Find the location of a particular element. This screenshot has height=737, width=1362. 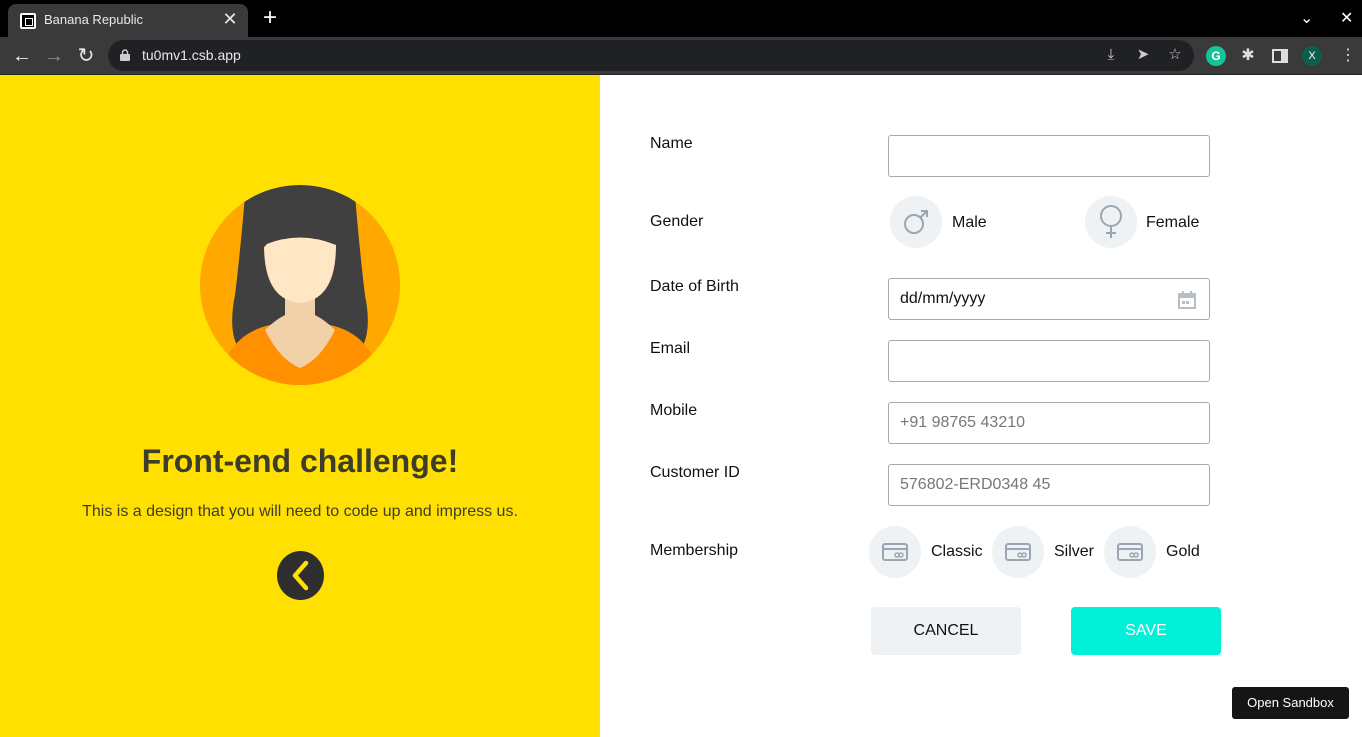

woman-avatar-icon is located at coordinates (300, 285).